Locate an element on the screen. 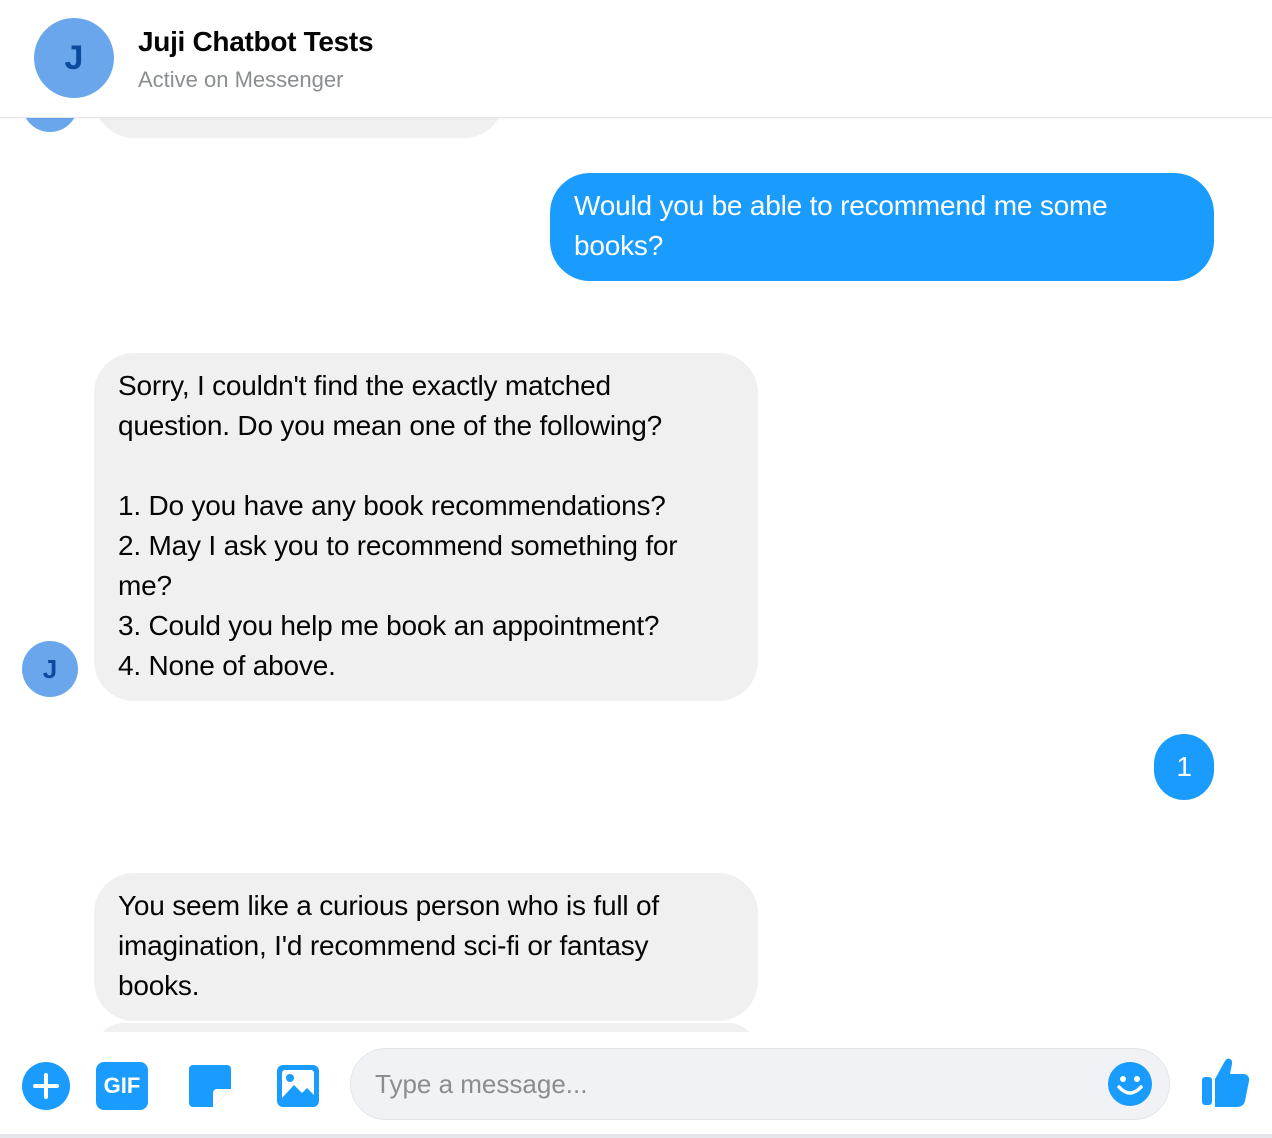 The height and width of the screenshot is (1138, 1272). bottom-divider is located at coordinates (636, 1136).